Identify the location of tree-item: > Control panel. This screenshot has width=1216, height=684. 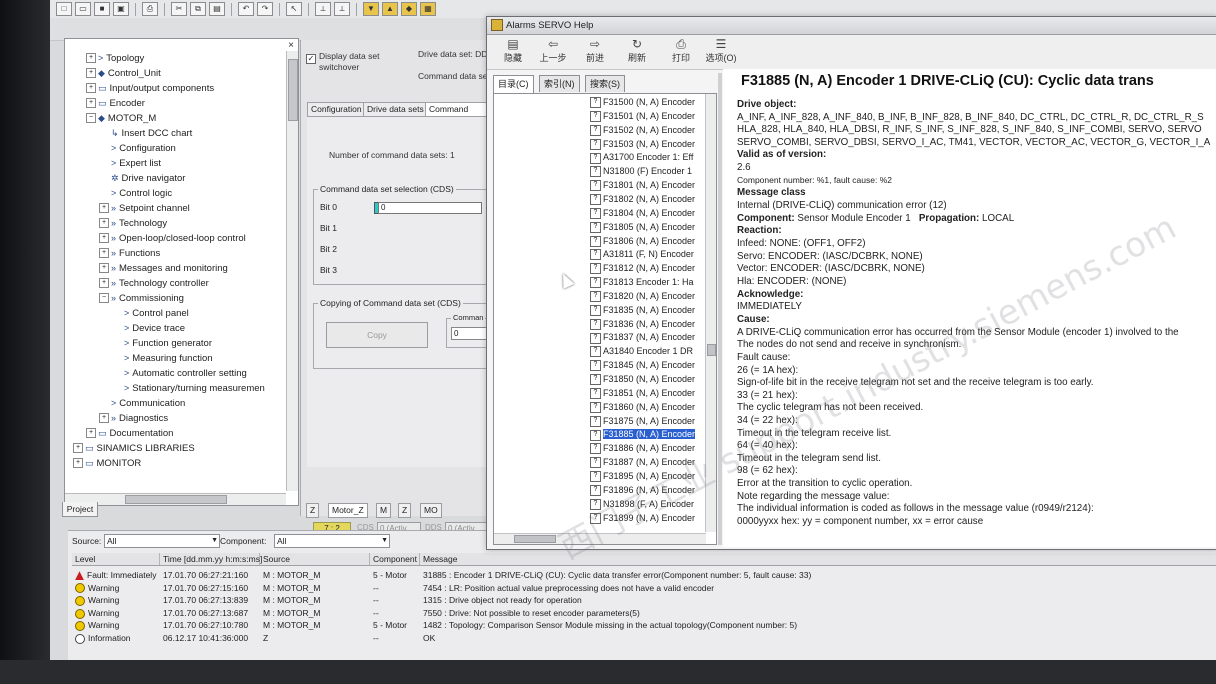
(150, 313).